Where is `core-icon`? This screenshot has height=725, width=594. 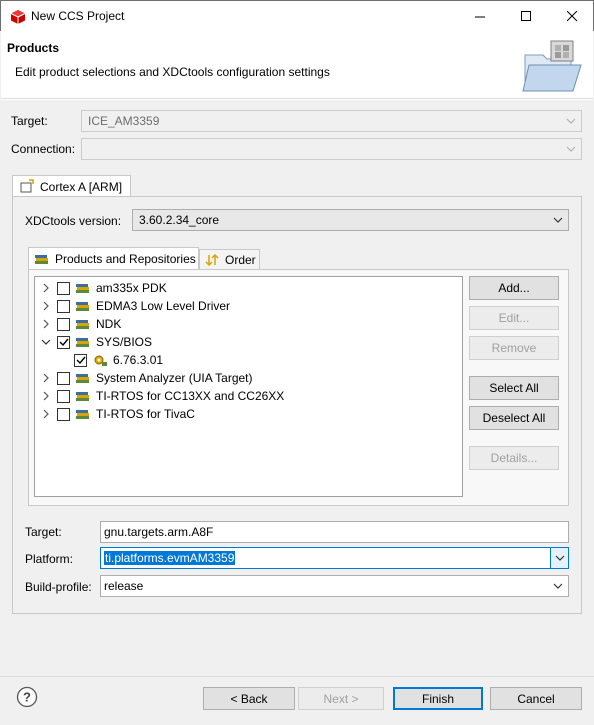
core-icon is located at coordinates (27, 186).